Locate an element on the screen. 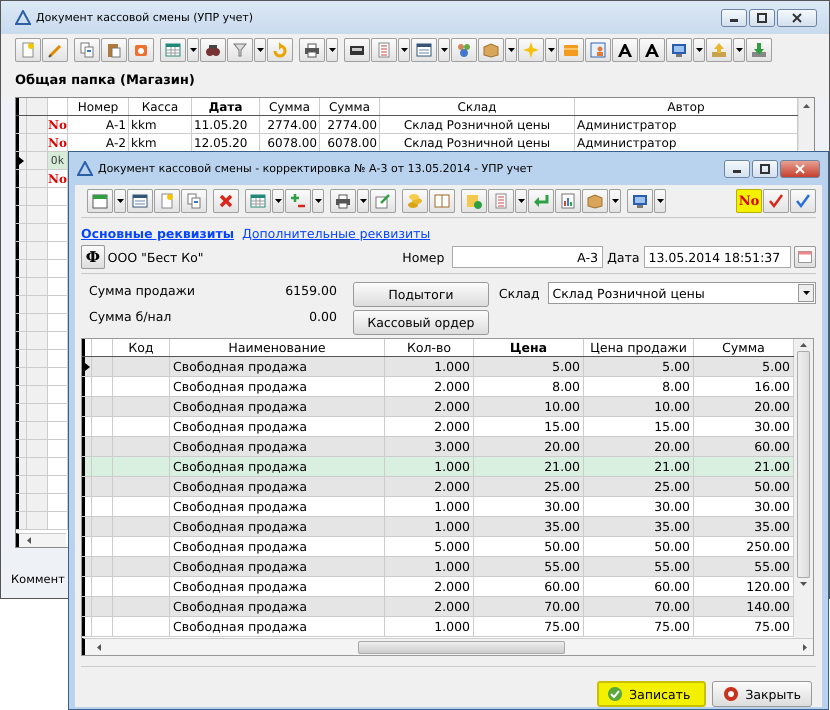  date-field: 13.05.2014 18:51:37 is located at coordinates (718, 257).